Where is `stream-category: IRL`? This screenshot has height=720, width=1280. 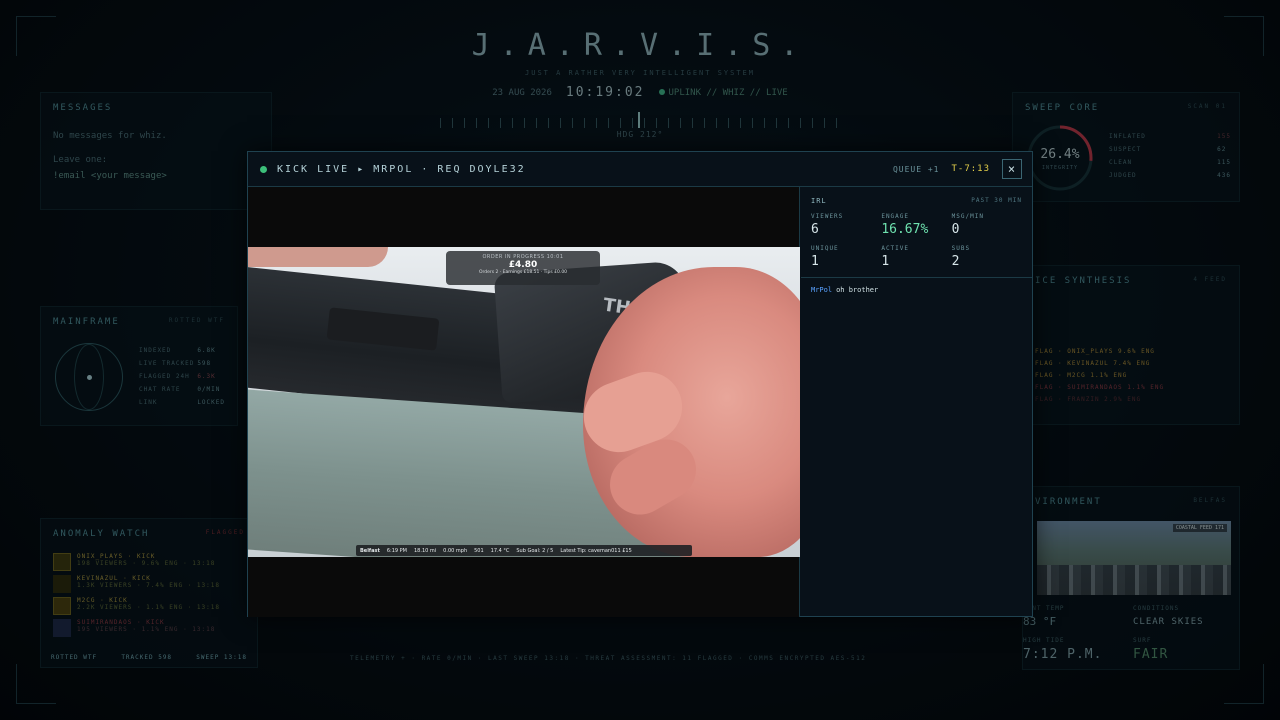
stream-category: IRL is located at coordinates (819, 201).